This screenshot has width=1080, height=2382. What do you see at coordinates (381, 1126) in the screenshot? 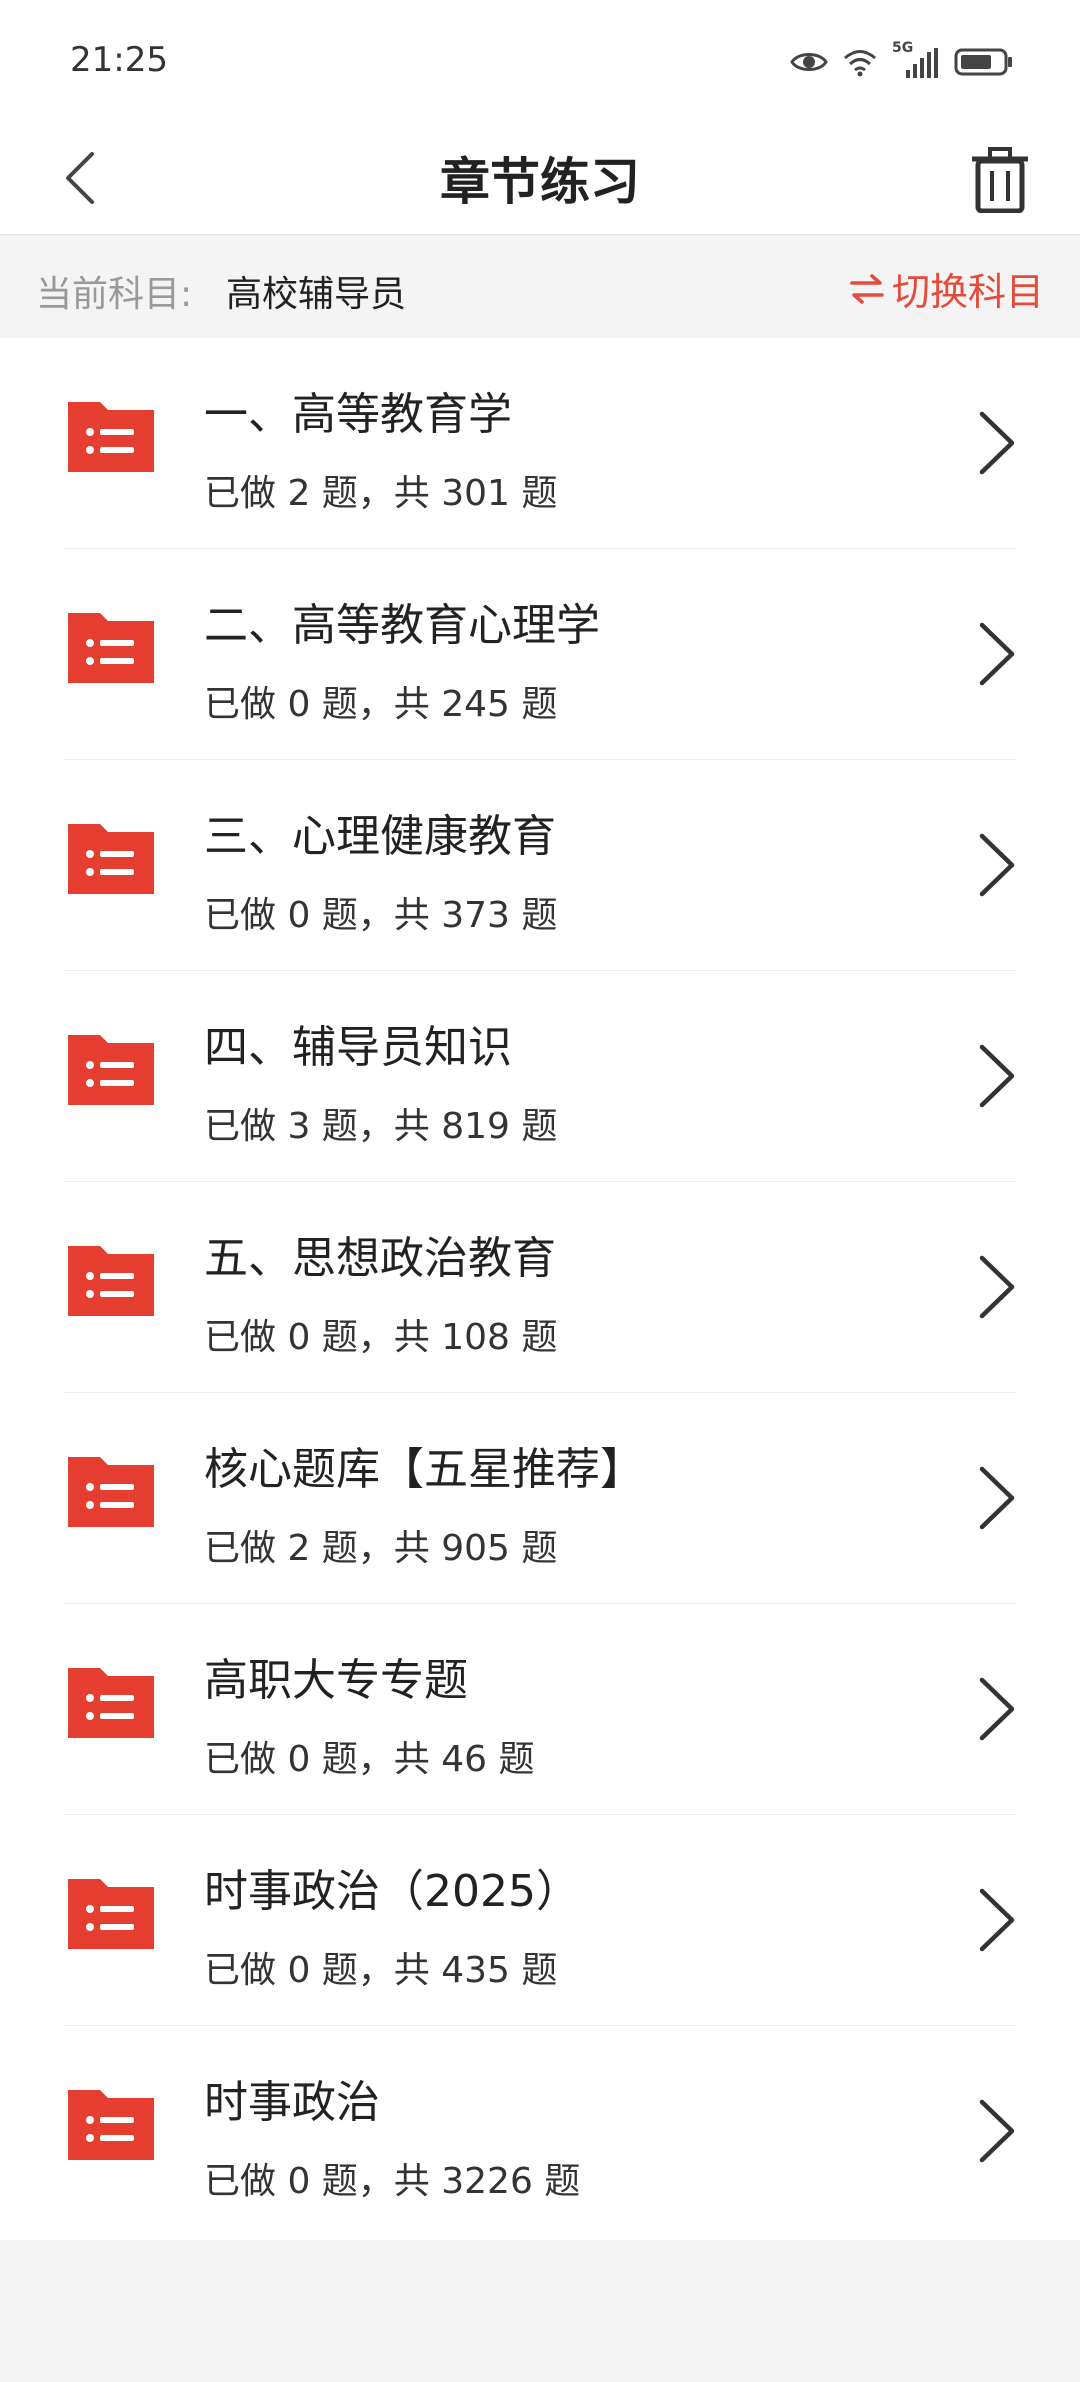
I see `chapter-progress: 已做 3 题，共 819 题` at bounding box center [381, 1126].